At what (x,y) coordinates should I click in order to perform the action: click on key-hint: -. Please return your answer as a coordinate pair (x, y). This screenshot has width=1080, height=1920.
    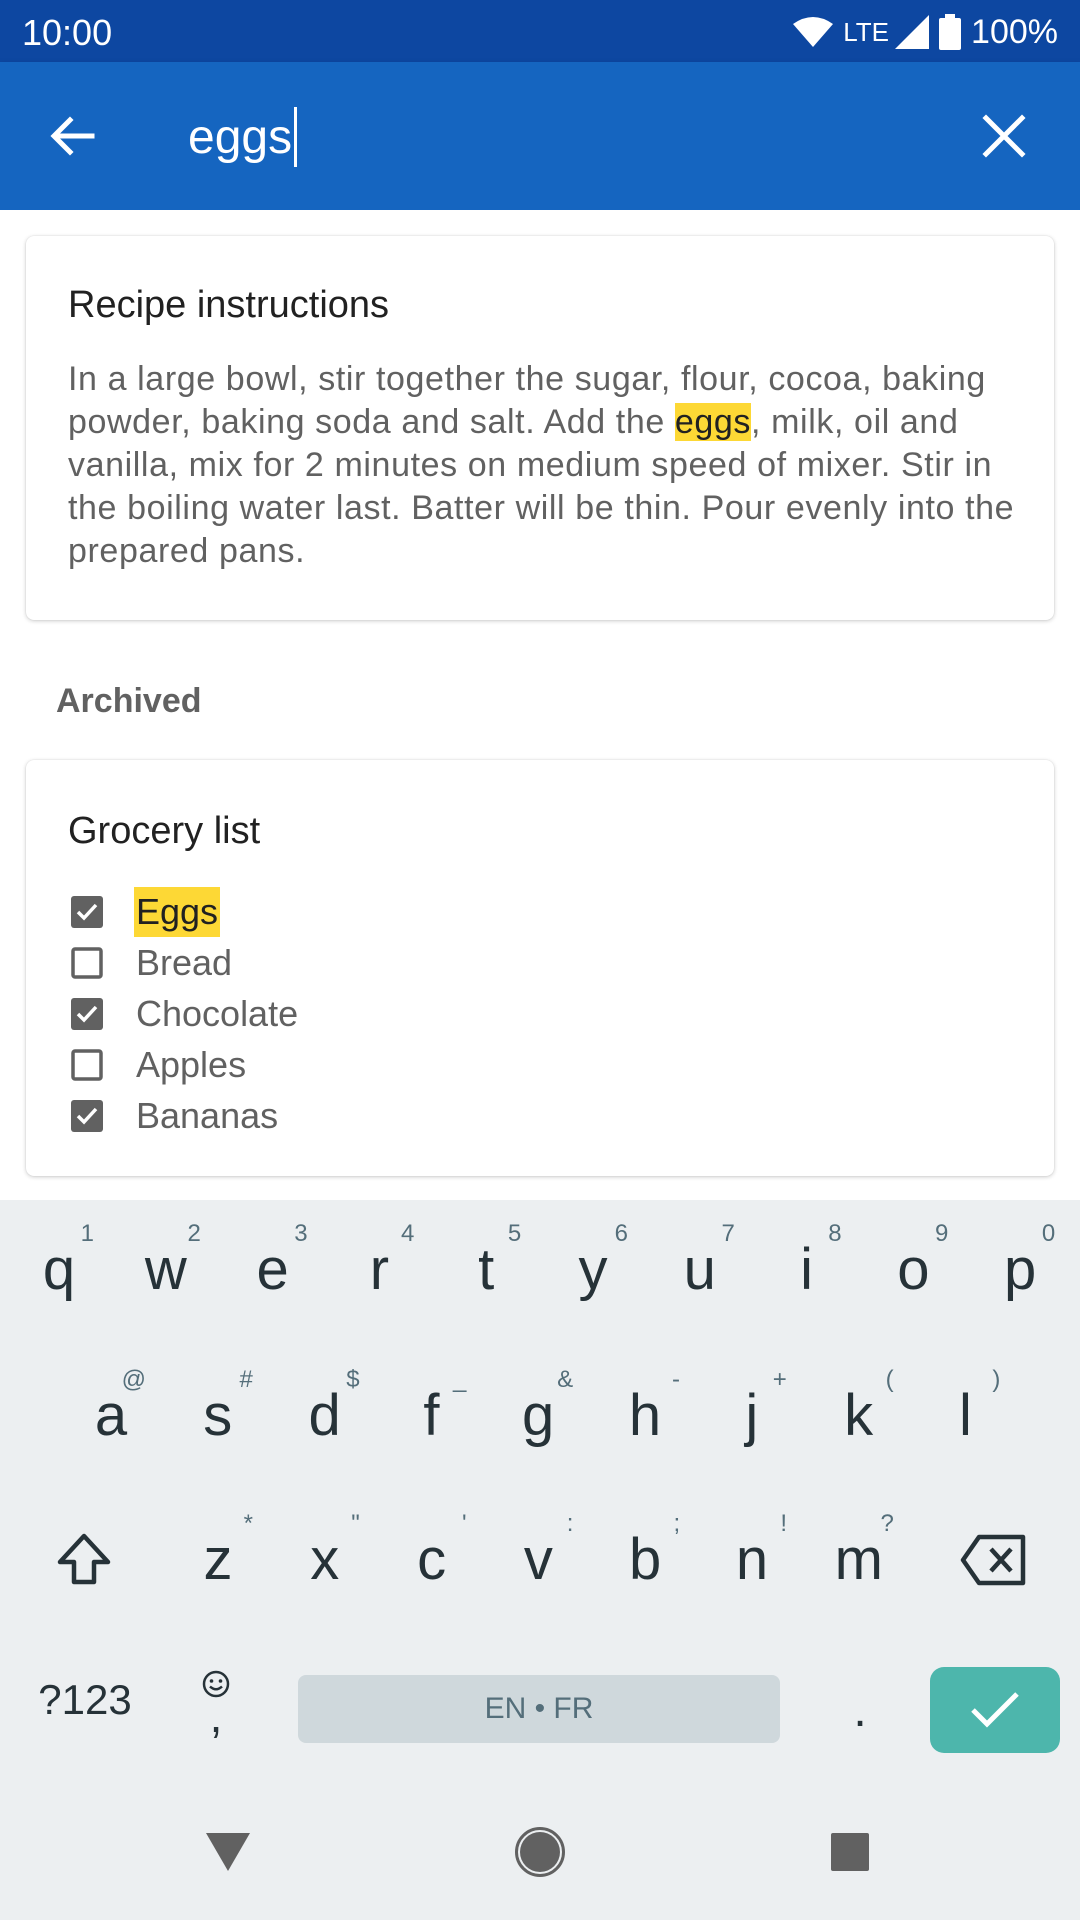
    Looking at the image, I should click on (676, 1379).